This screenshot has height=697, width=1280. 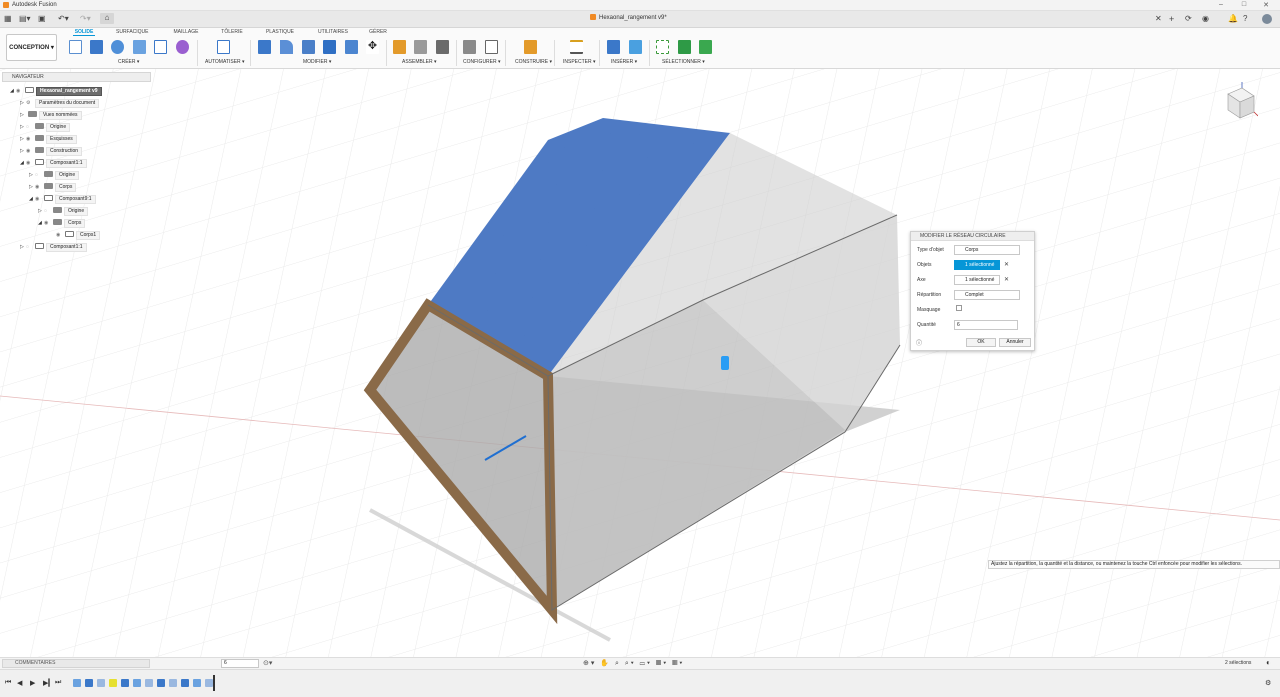 What do you see at coordinates (51, 151) in the screenshot?
I see `tree-item-construction: ▷ ◉ Construction` at bounding box center [51, 151].